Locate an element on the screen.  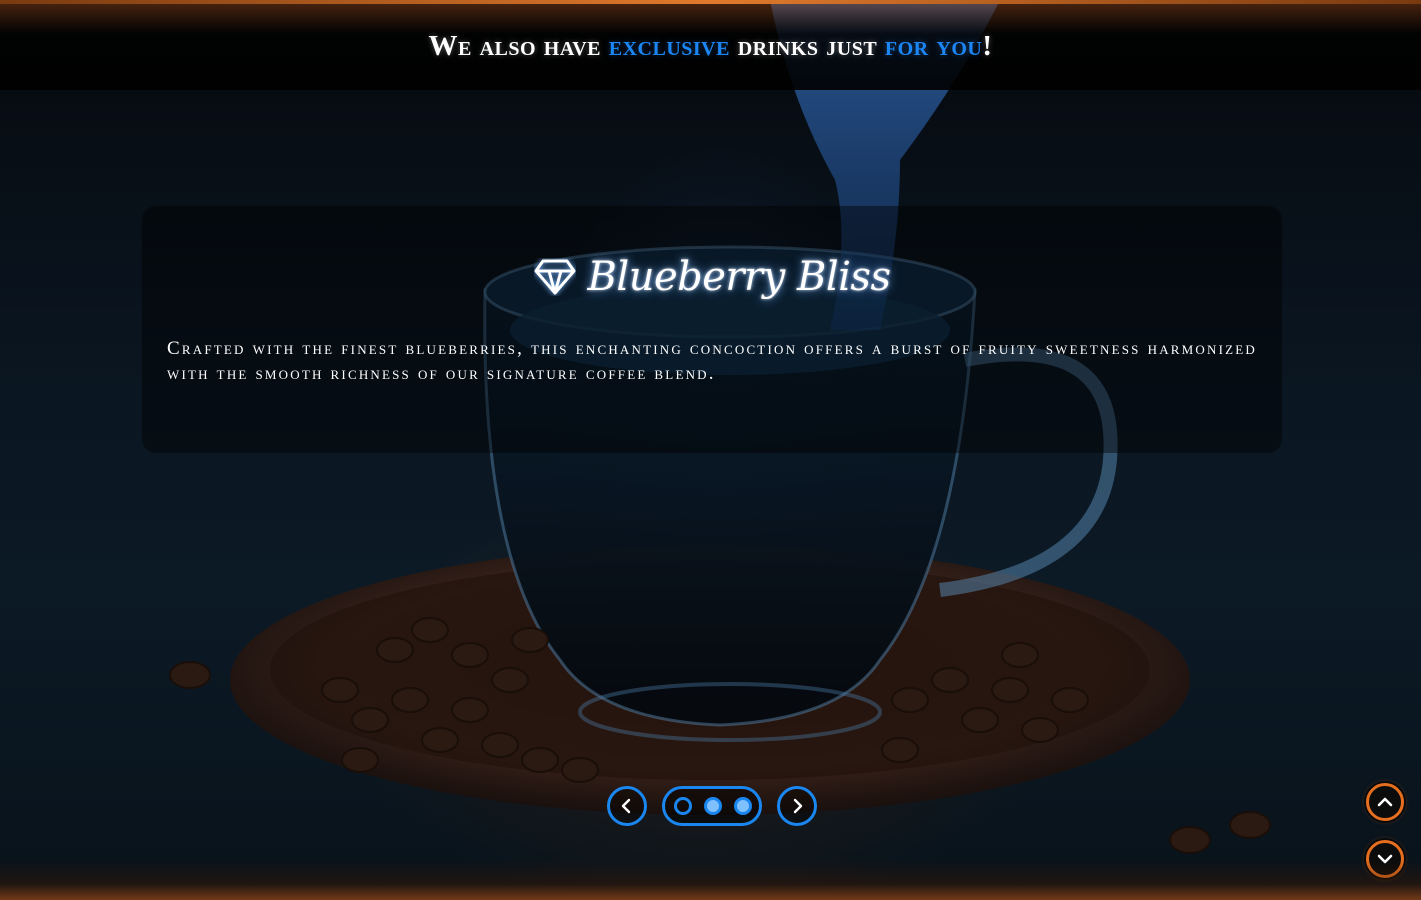
chevron-up-icon is located at coordinates (1385, 802).